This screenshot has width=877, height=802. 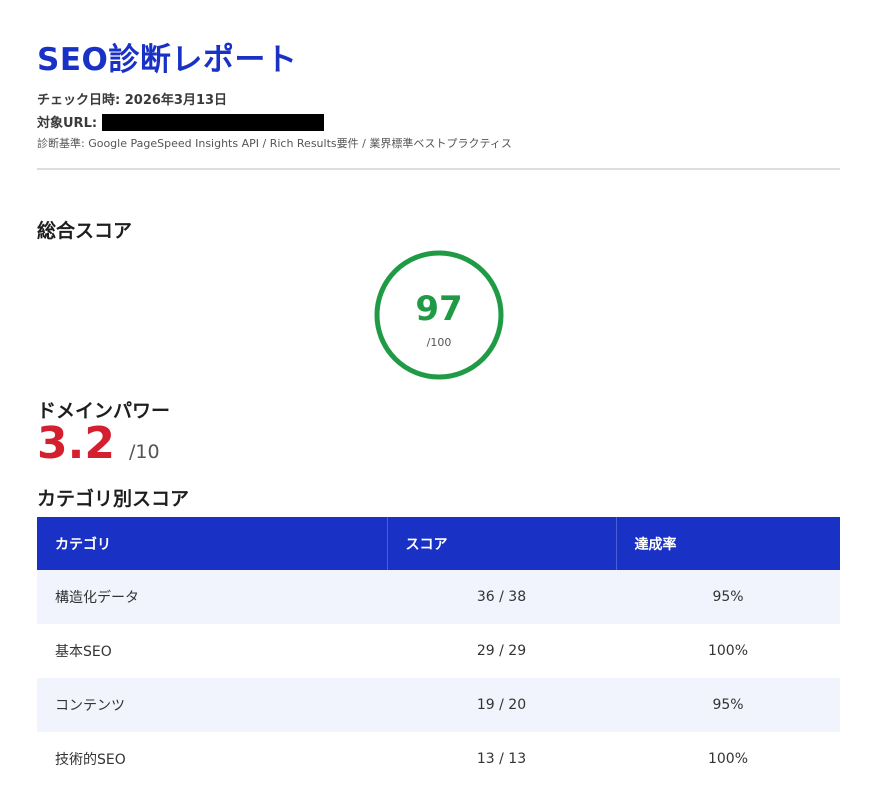 I want to click on category-name: 技術的SEO, so click(x=212, y=759).